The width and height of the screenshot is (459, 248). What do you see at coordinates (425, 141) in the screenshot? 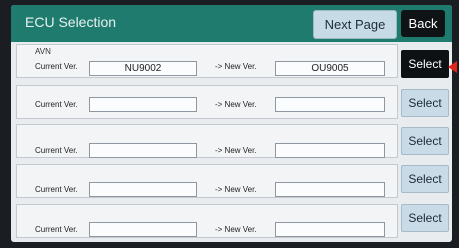
I see `select-button-3: Select` at bounding box center [425, 141].